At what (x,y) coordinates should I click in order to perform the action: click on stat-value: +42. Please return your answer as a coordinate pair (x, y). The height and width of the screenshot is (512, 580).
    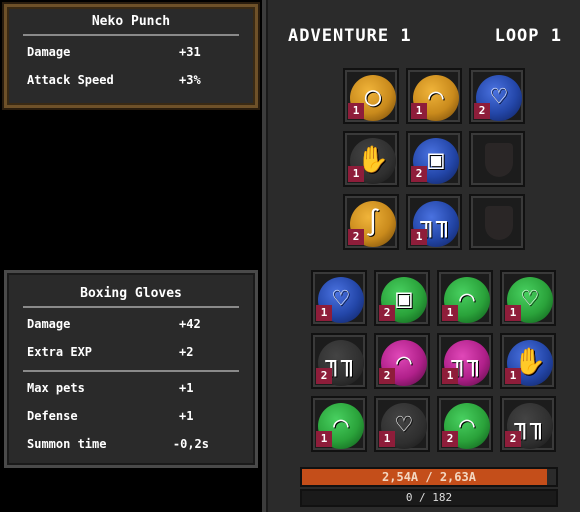
    Looking at the image, I should click on (190, 324).